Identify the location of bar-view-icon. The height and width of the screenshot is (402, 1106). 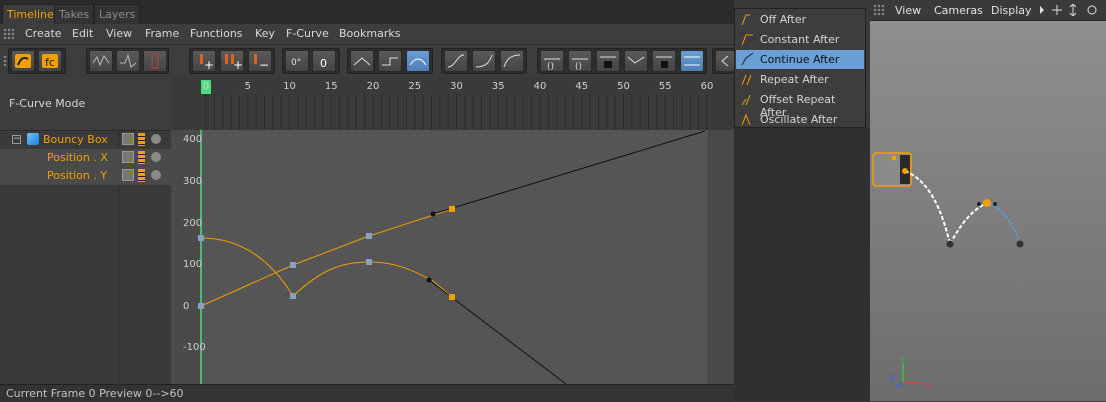
(155, 61).